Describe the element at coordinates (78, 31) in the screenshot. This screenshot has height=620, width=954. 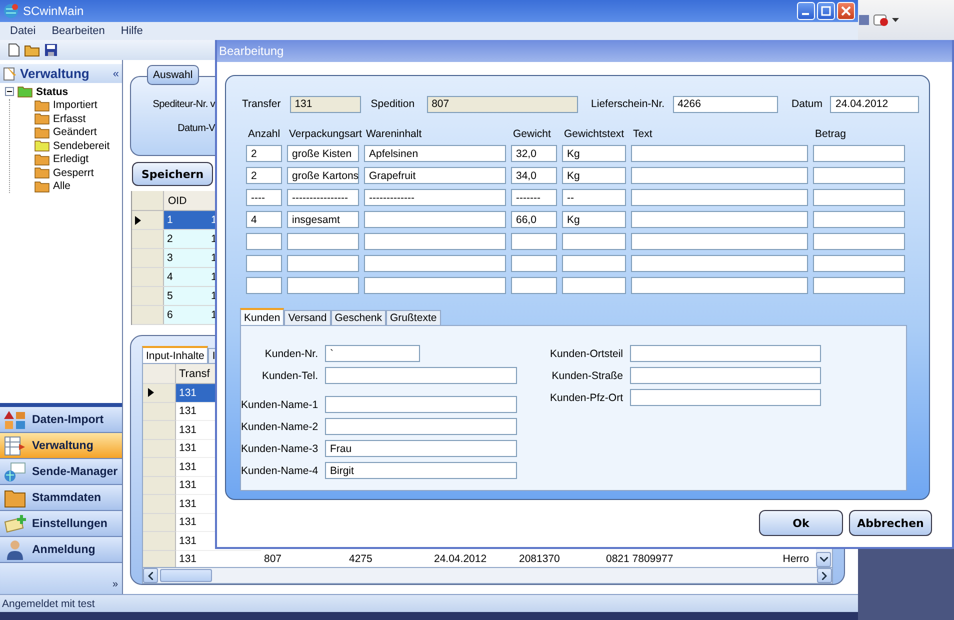
I see `menu-item: Bearbeiten` at that location.